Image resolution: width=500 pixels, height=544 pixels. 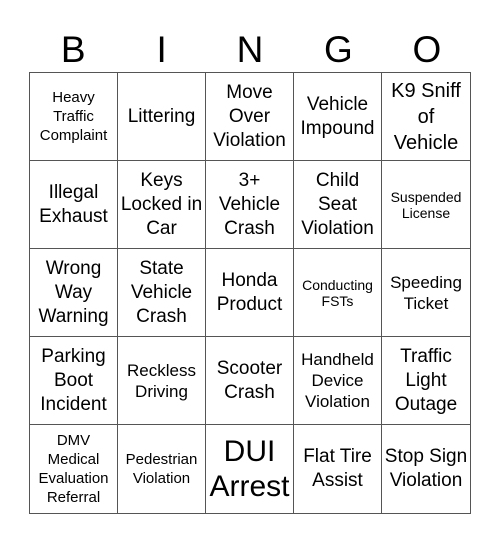 I want to click on bingo-cell: Honda Product, so click(x=250, y=293).